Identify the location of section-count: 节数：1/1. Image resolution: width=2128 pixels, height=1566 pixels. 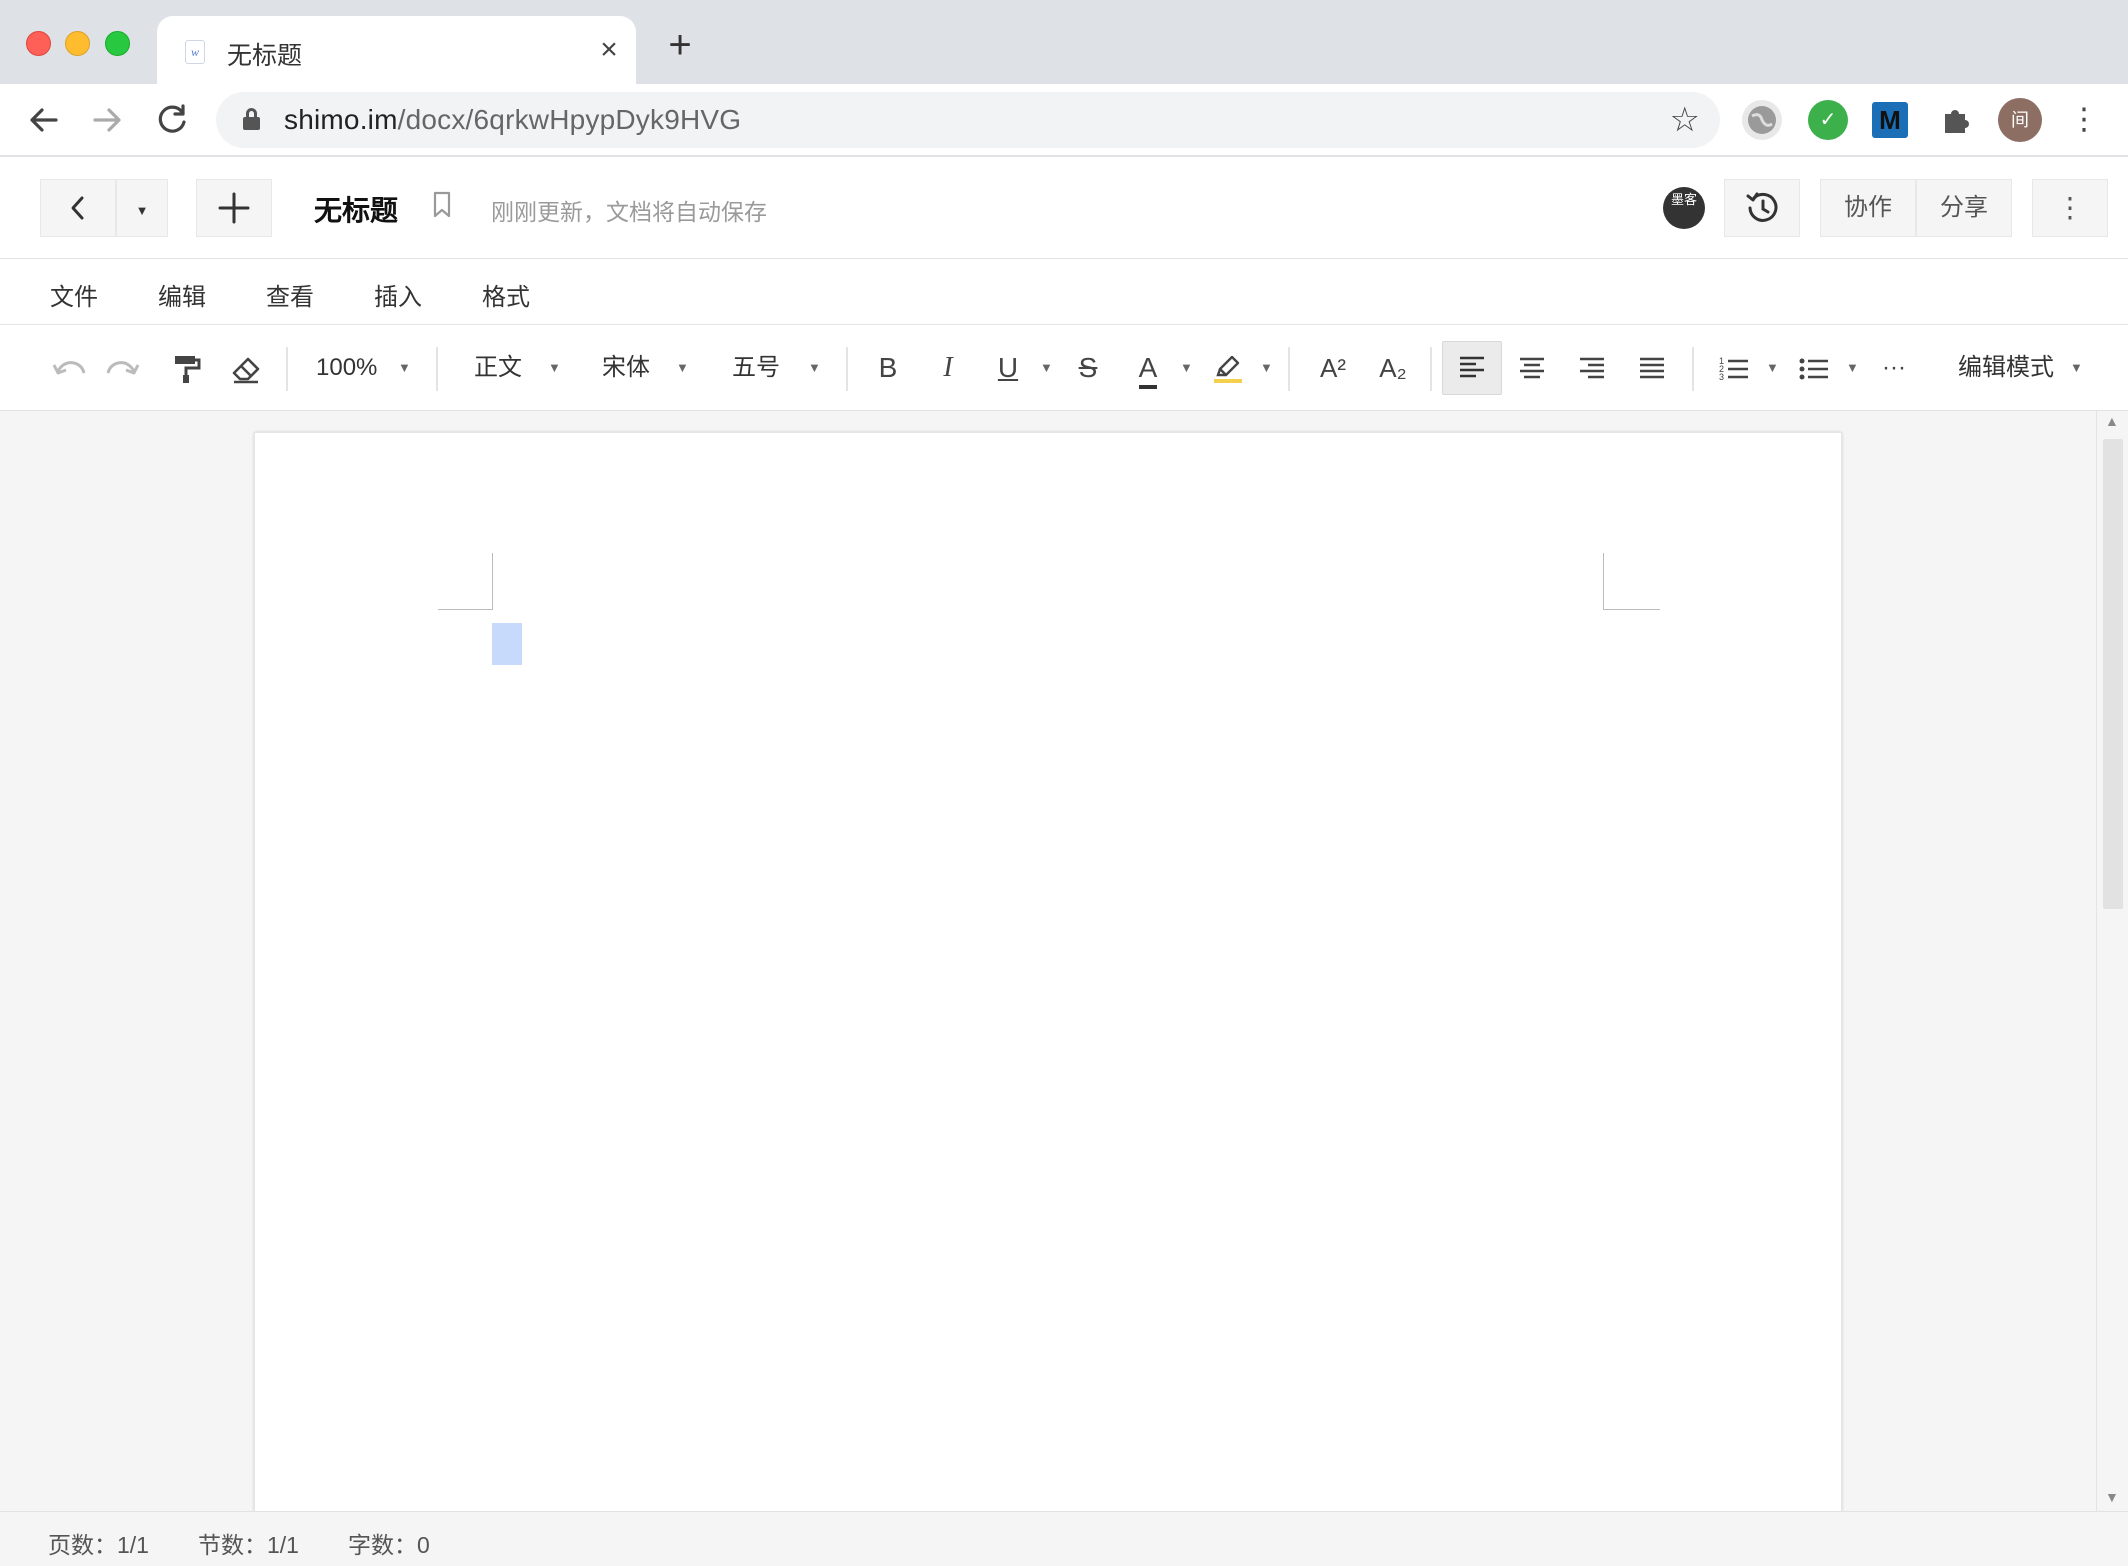
(248, 1545).